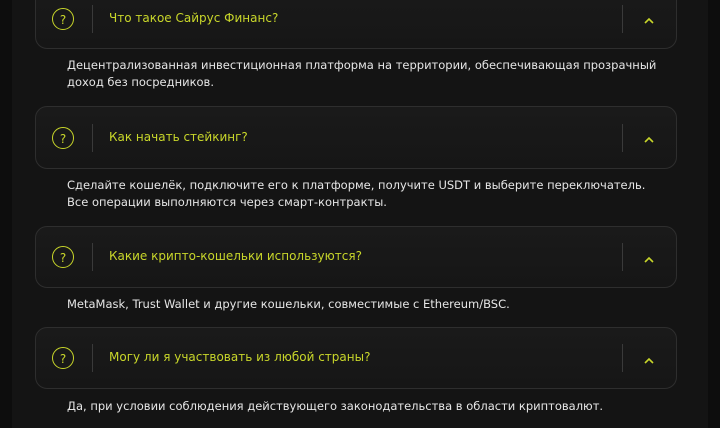 The image size is (720, 428). I want to click on faq-question-text: Что такое Сайрус Финанс?, so click(194, 18).